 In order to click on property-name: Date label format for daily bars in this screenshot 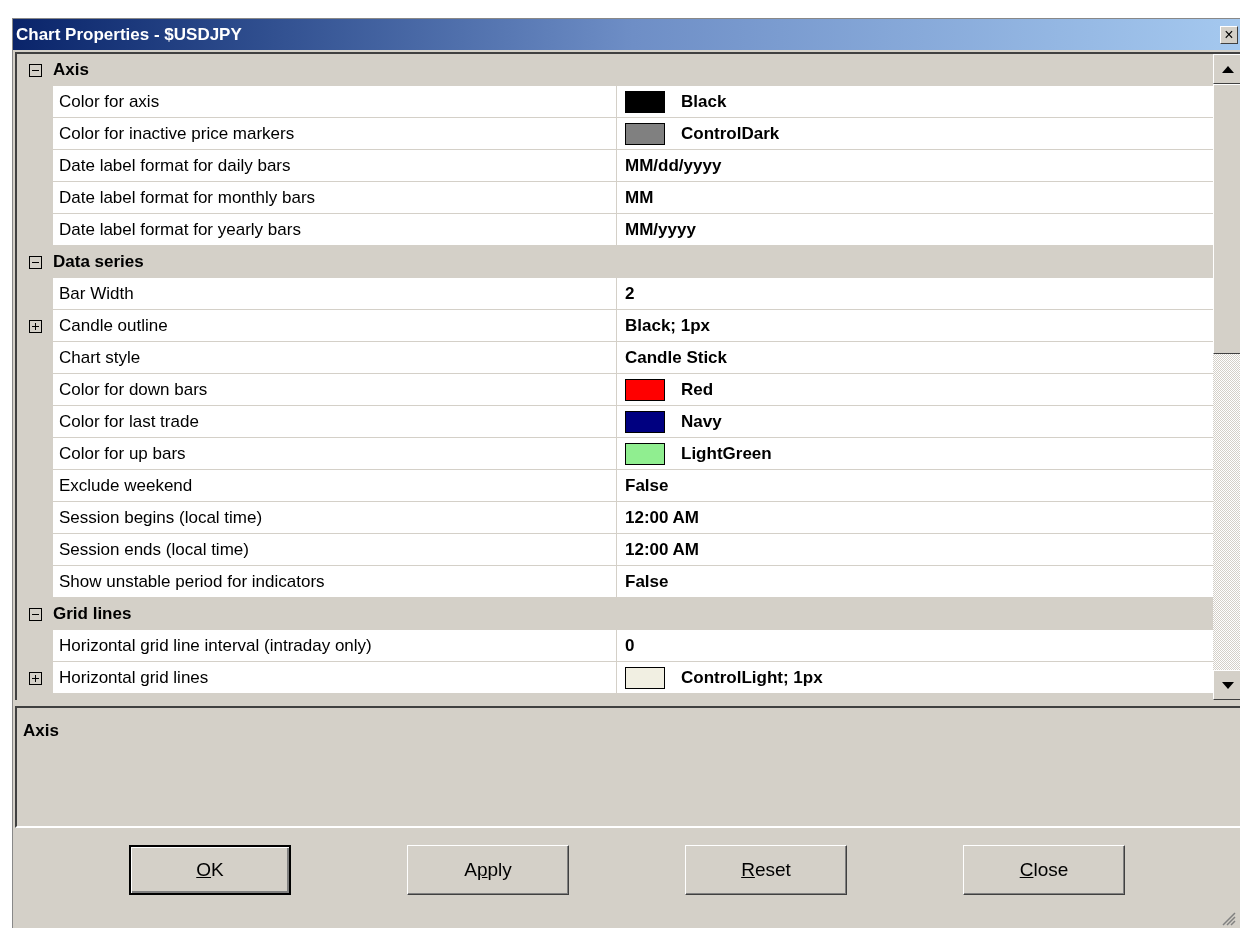, I will do `click(175, 165)`.